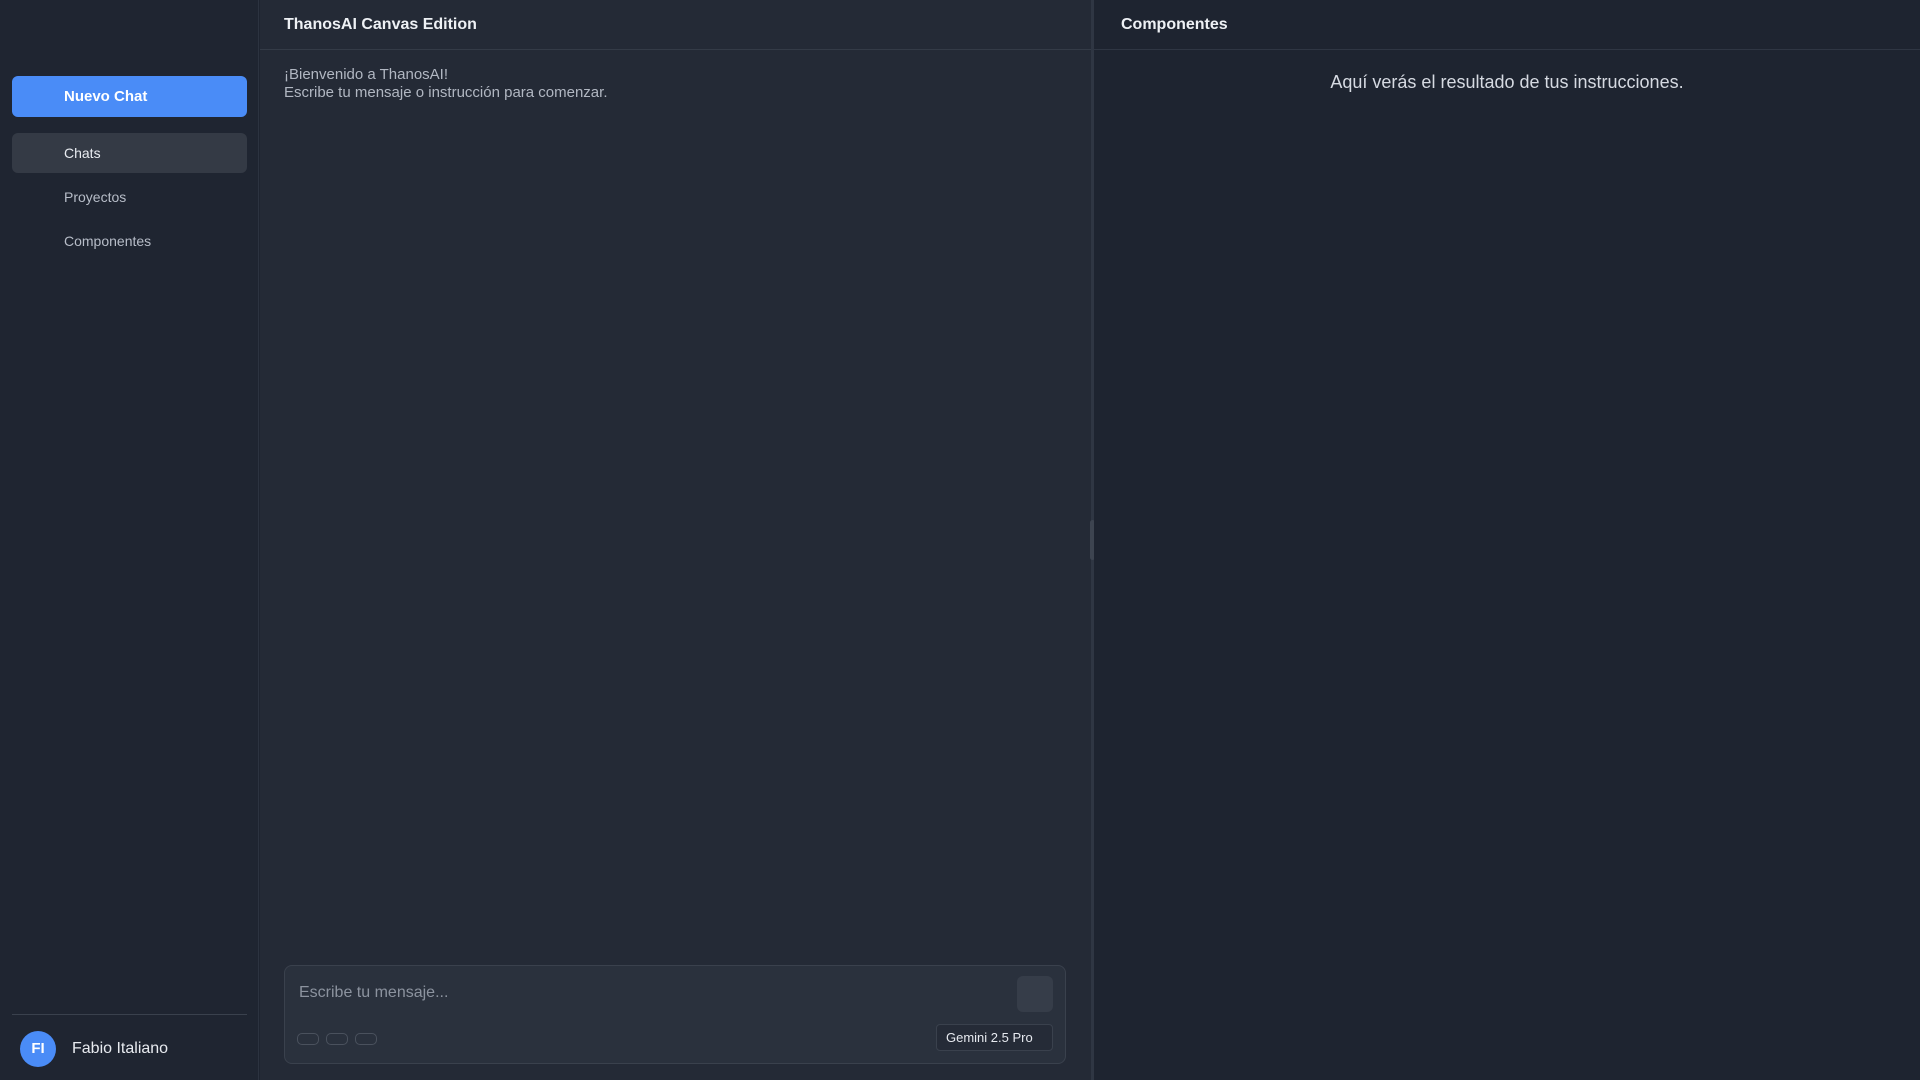  I want to click on user-profile: FI Fabio Italiano, so click(129, 1049).